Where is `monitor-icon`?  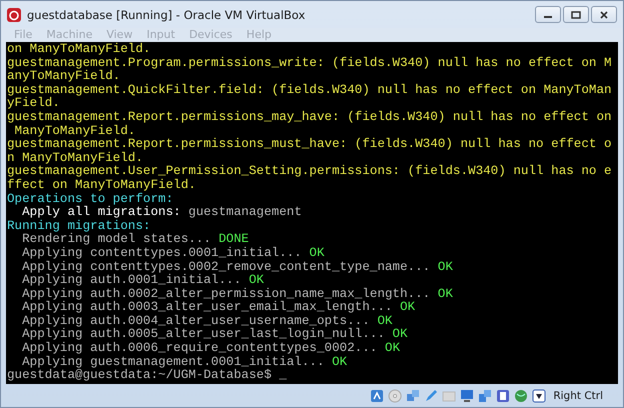 monitor-icon is located at coordinates (467, 395).